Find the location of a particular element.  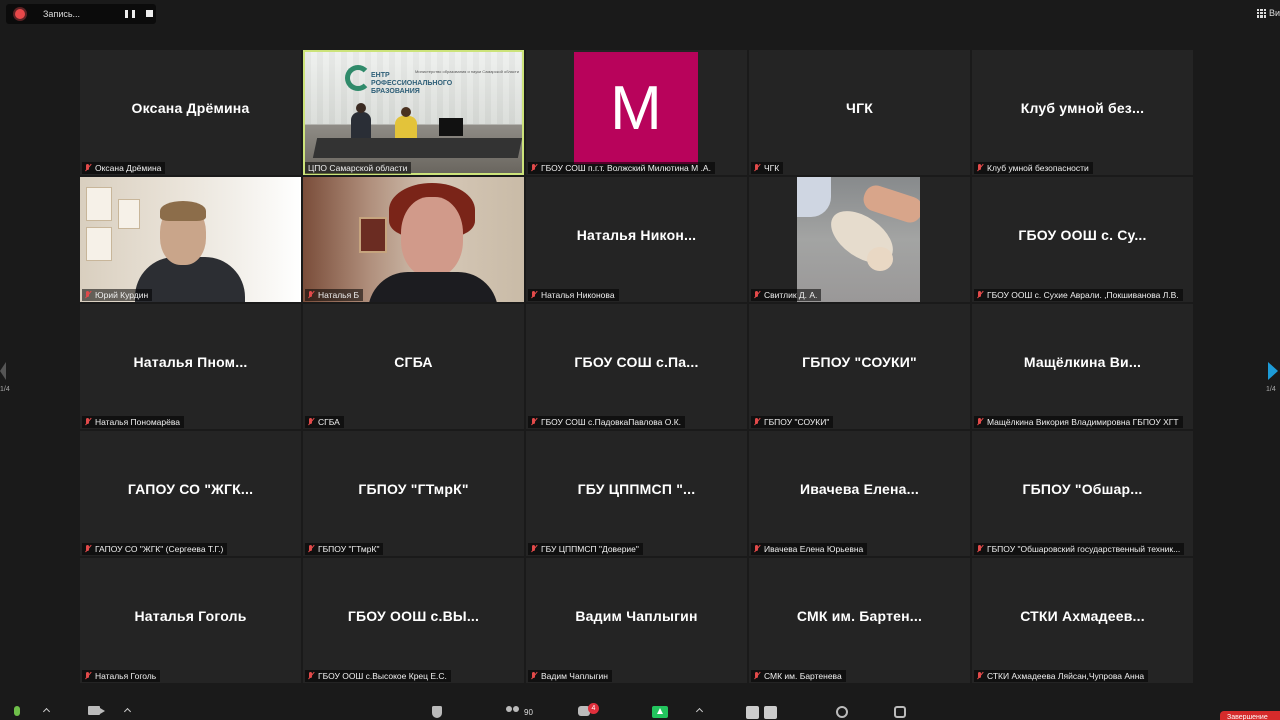

participant-tile: Ивачева Елена... Ивачева Елена Юрьевна is located at coordinates (859, 493).